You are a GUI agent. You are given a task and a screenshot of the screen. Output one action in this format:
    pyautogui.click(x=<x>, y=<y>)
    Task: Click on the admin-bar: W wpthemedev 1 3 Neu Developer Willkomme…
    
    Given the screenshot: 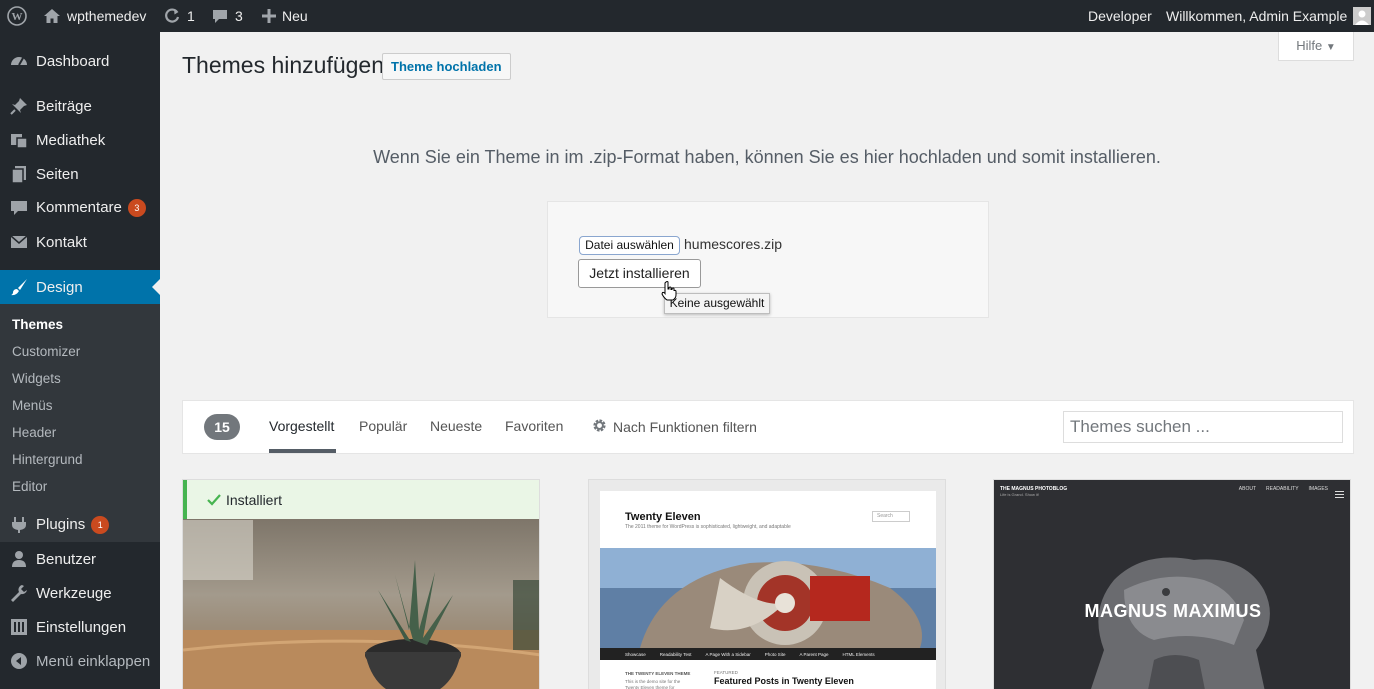 What is the action you would take?
    pyautogui.click(x=687, y=16)
    